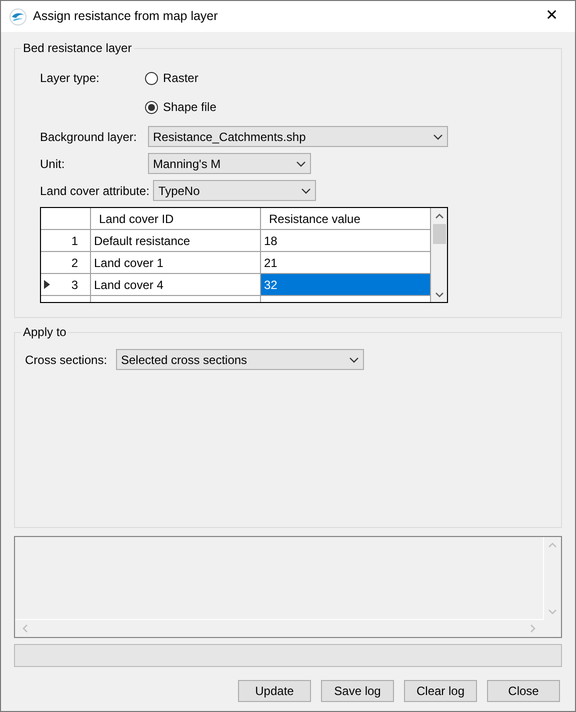 This screenshot has height=712, width=576. I want to click on table-cell: Land cover 1, so click(176, 263).